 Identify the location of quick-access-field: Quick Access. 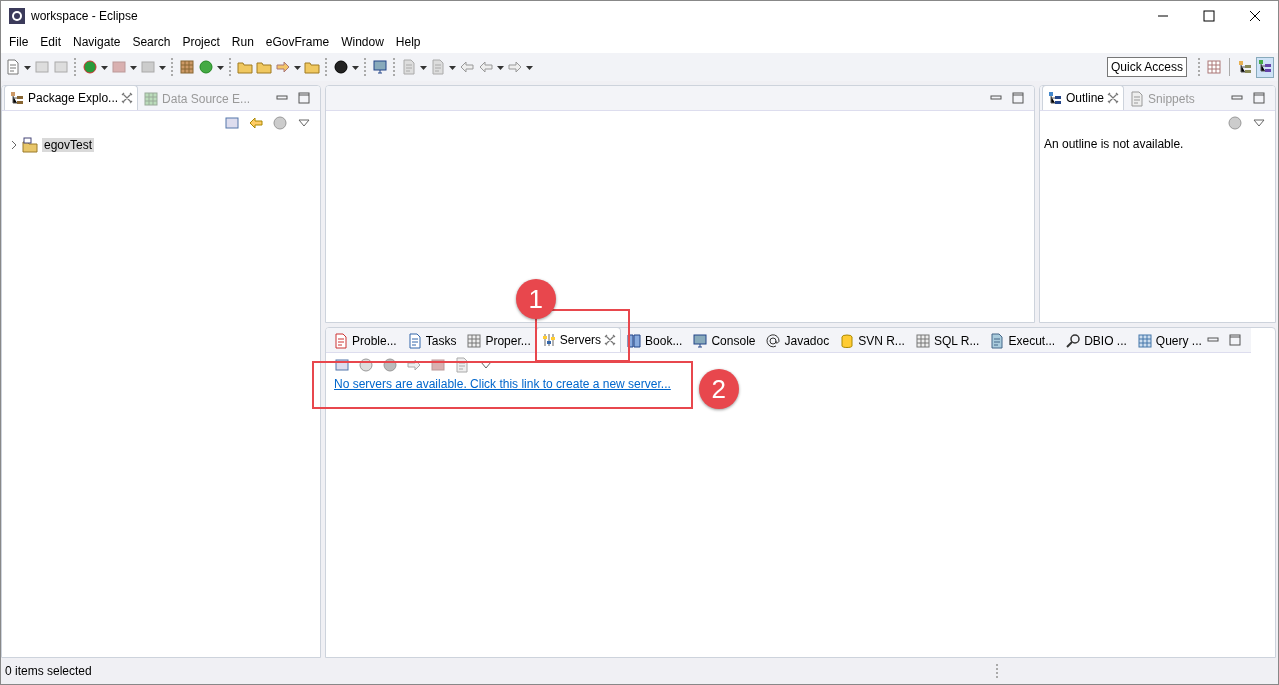
(1146, 67).